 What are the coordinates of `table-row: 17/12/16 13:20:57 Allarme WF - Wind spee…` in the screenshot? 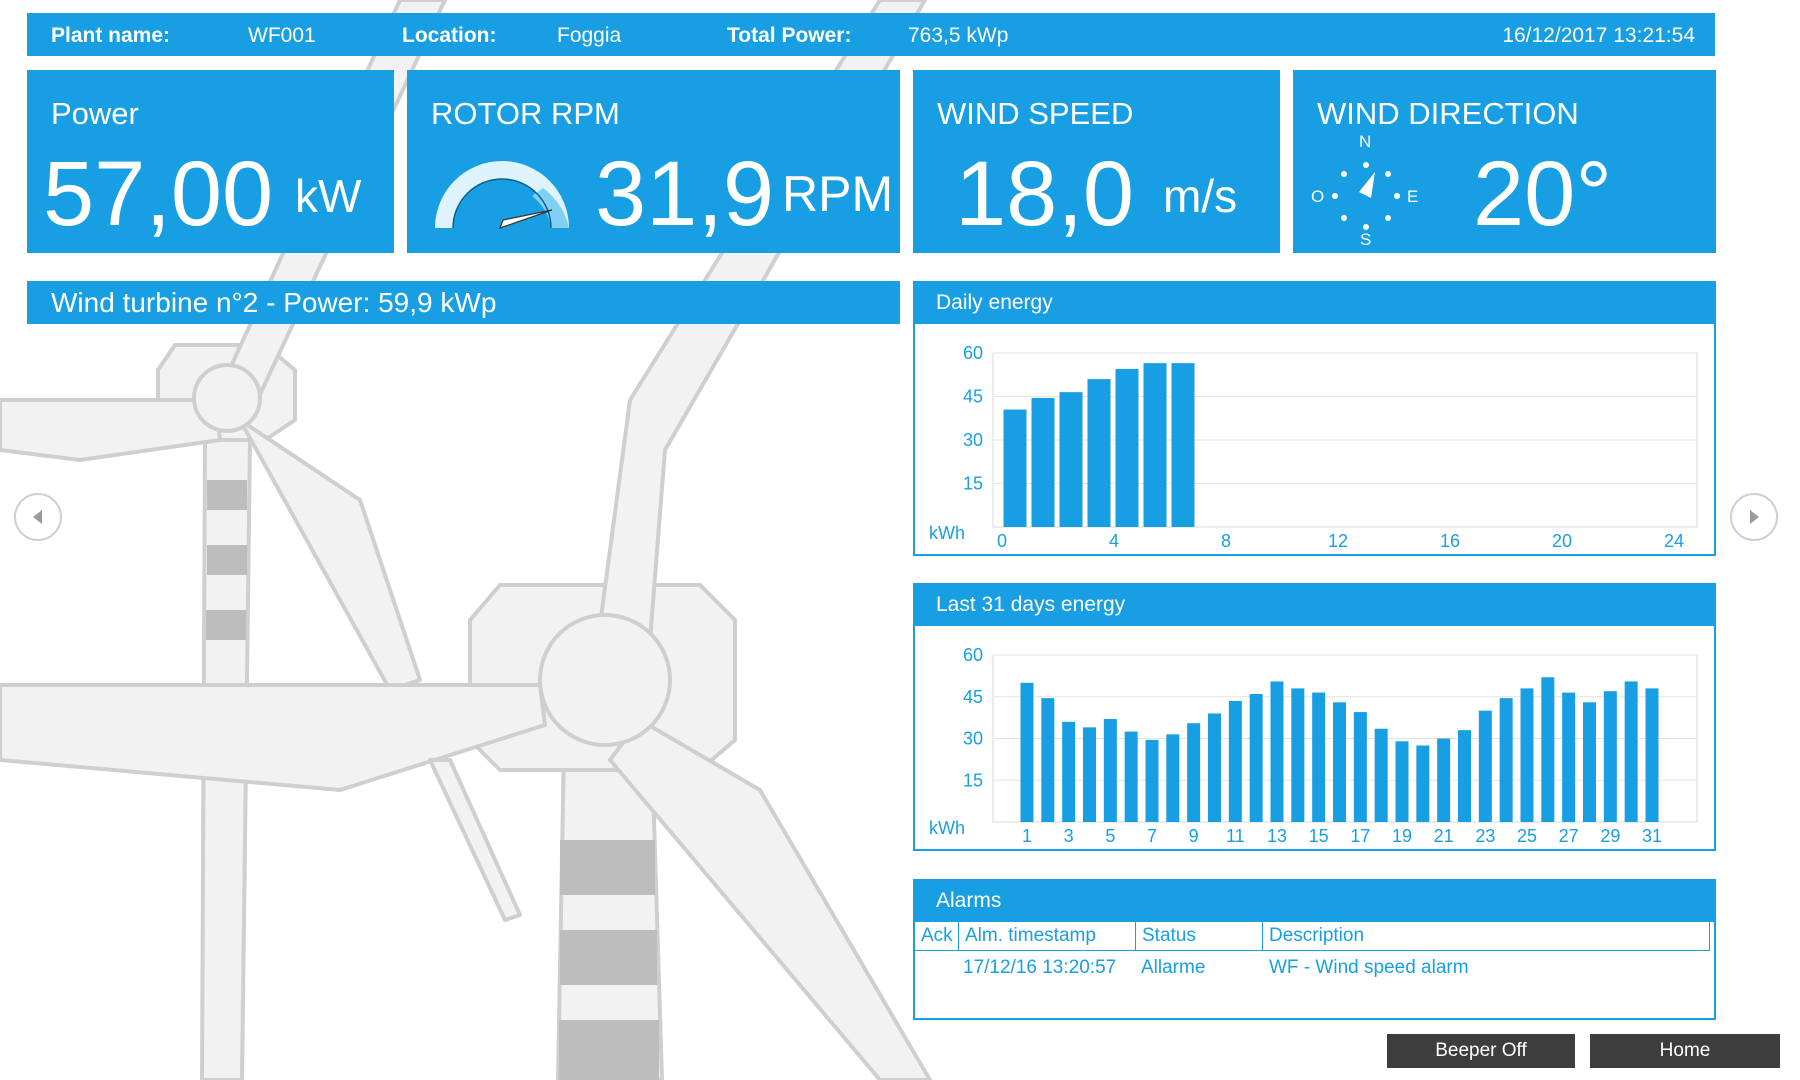 It's located at (1312, 952).